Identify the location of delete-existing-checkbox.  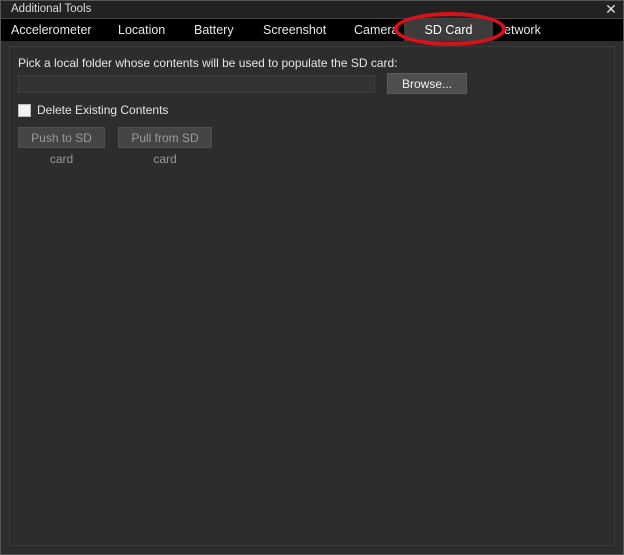
(24, 110).